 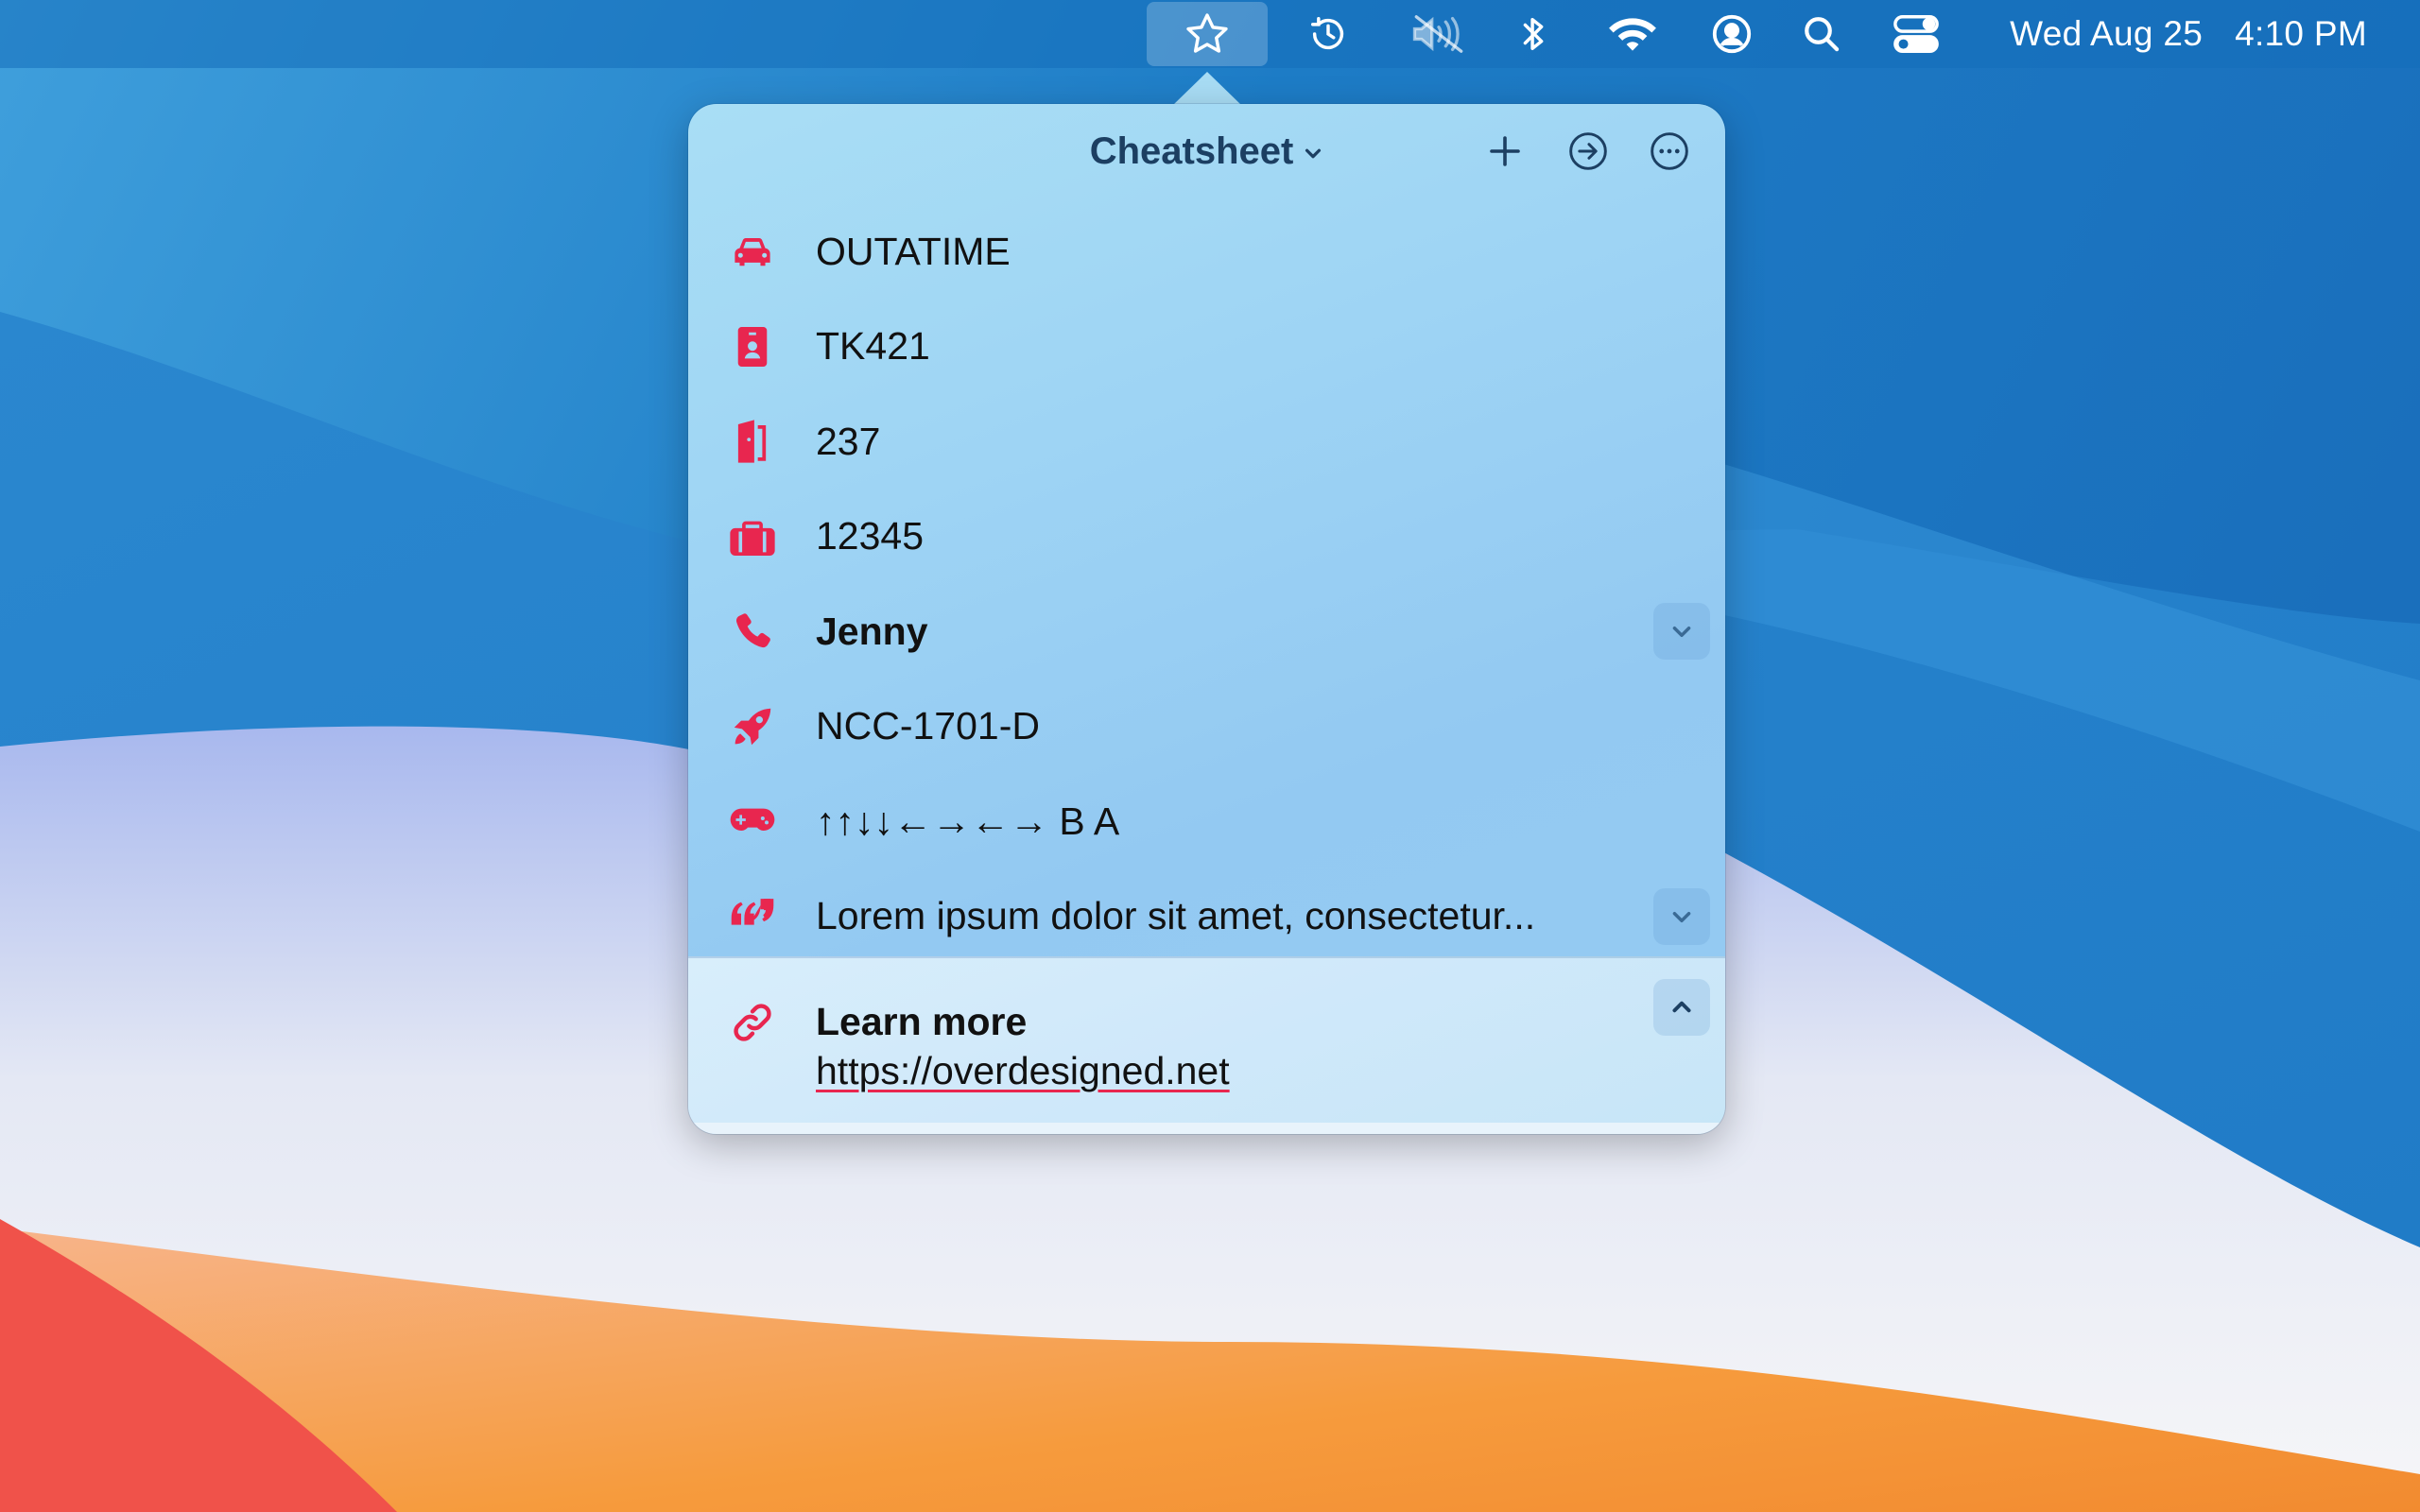 What do you see at coordinates (1207, 89) in the screenshot?
I see `popover-pointer` at bounding box center [1207, 89].